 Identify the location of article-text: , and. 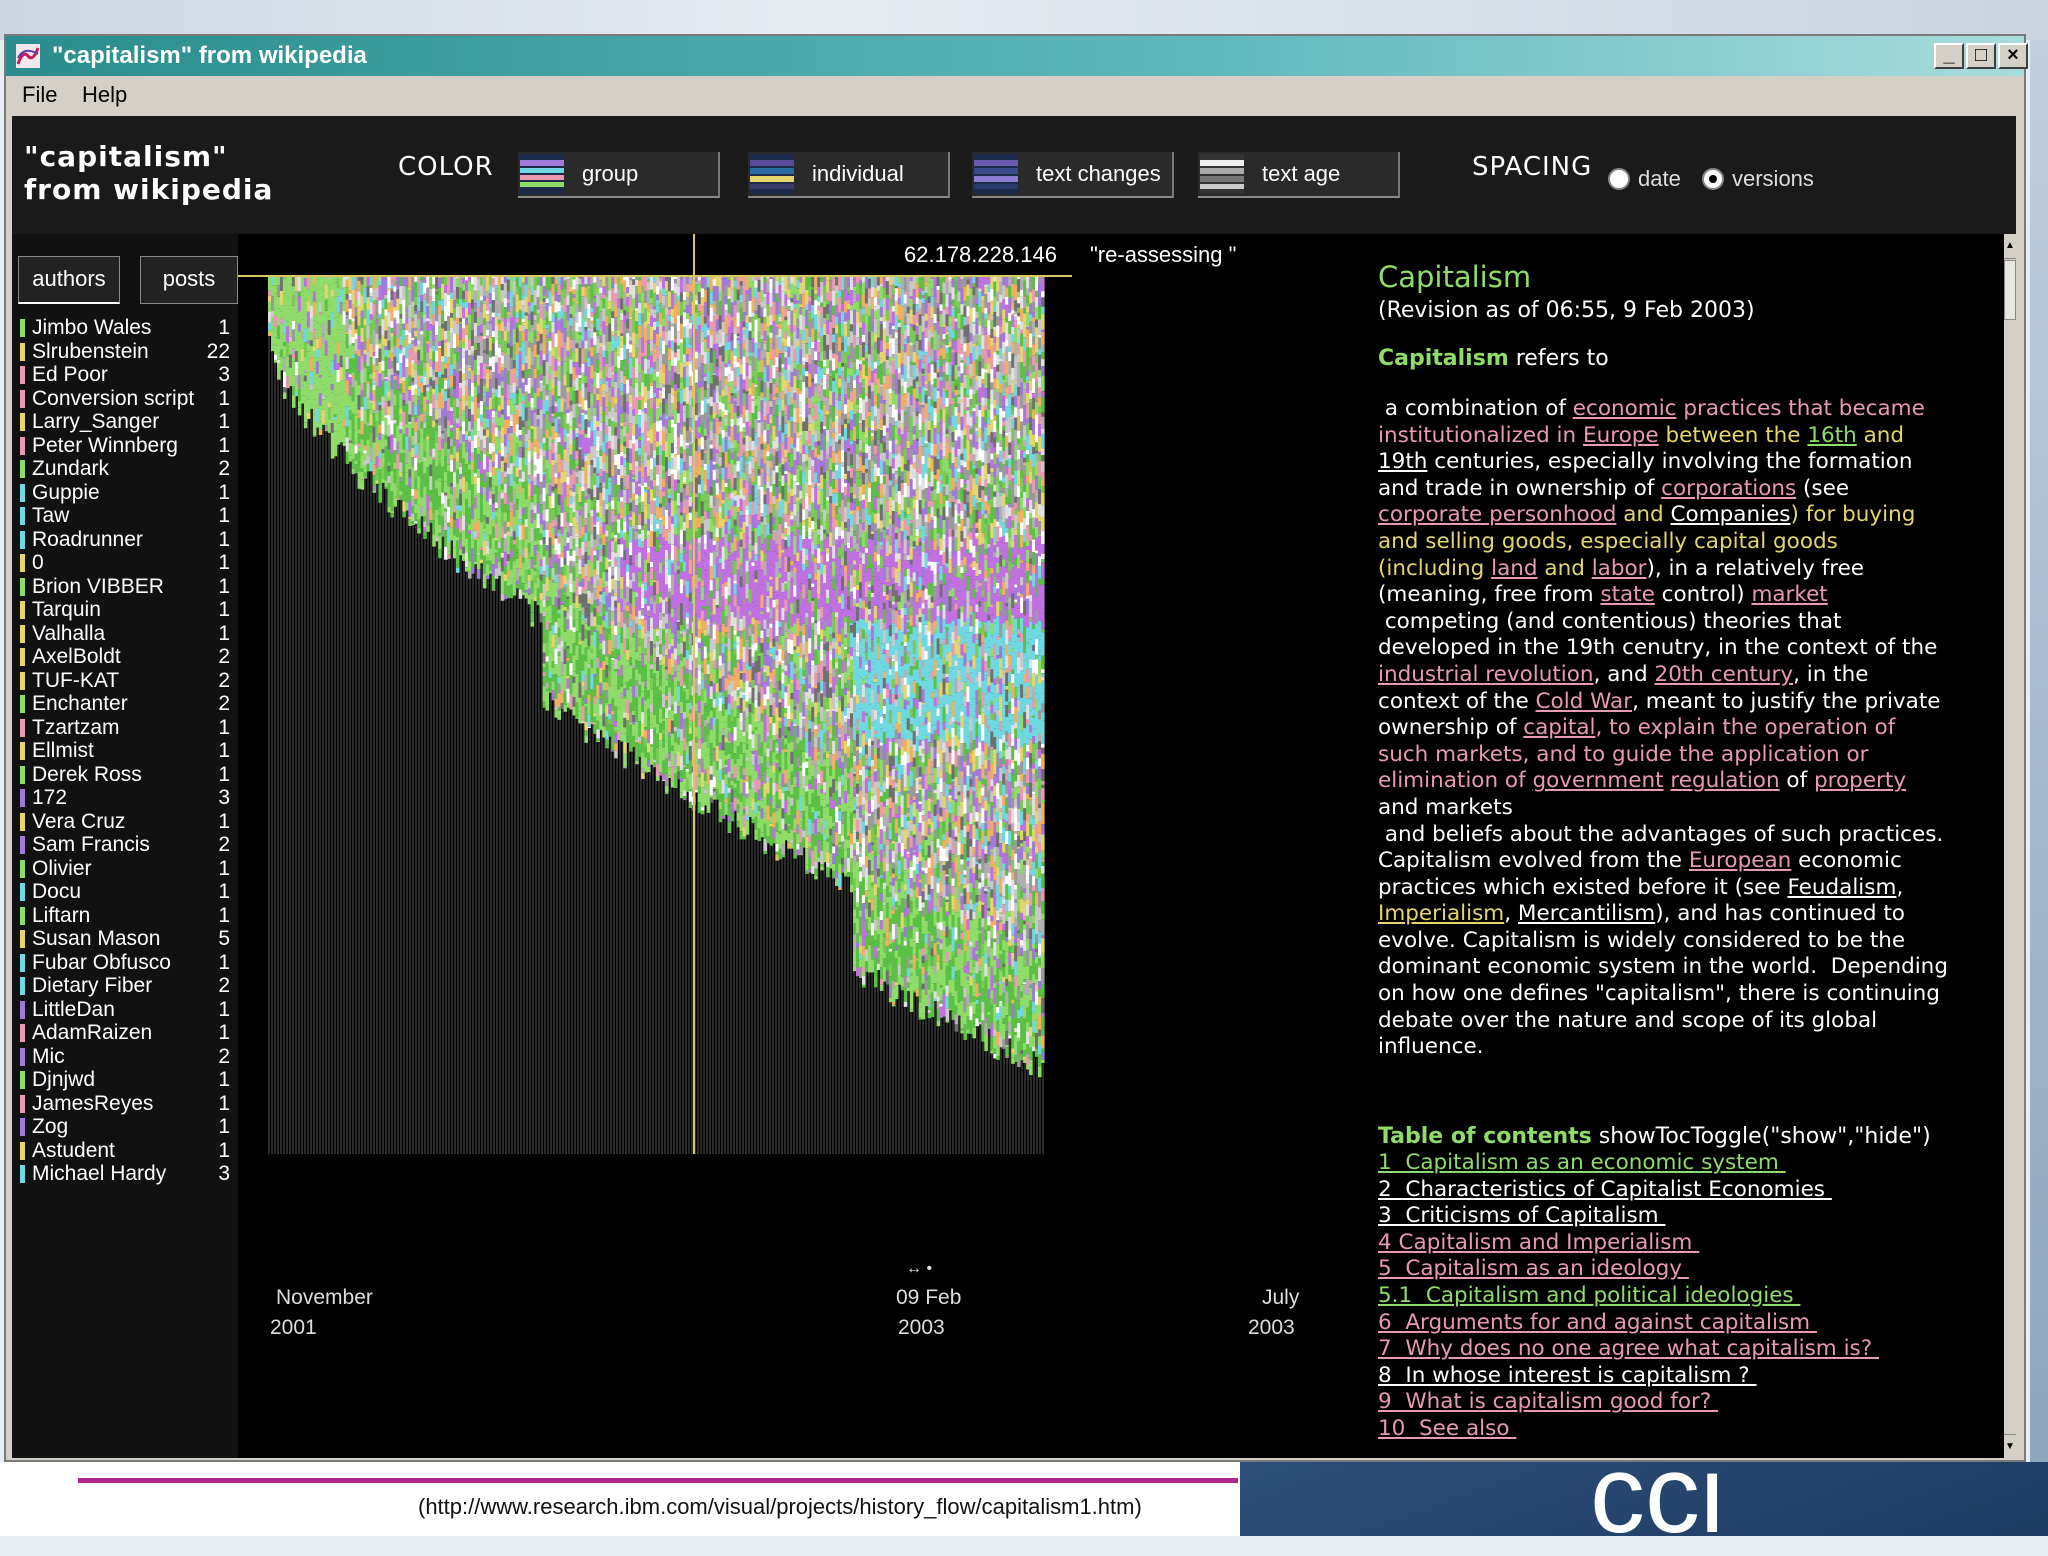
(1624, 674).